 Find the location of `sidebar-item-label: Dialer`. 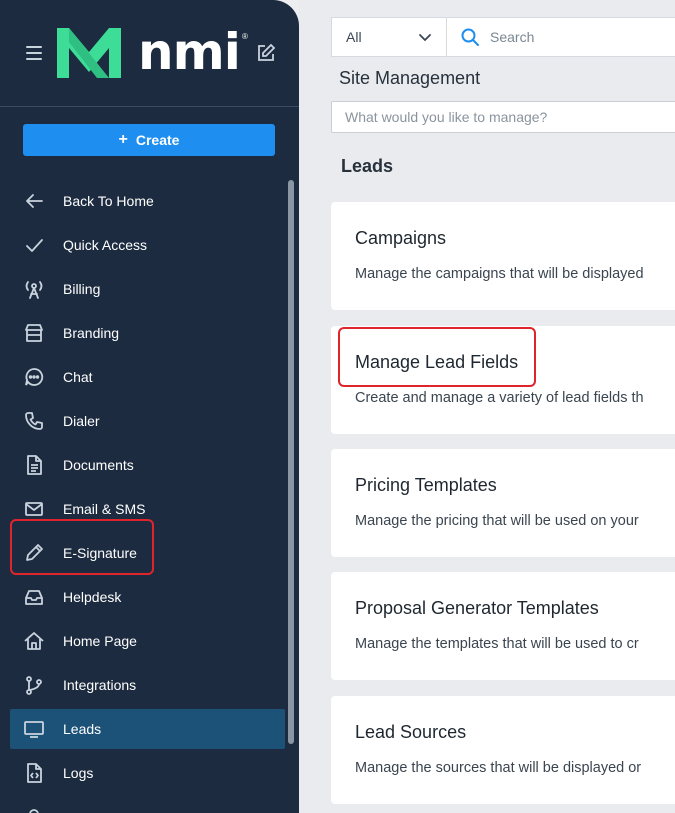

sidebar-item-label: Dialer is located at coordinates (81, 421).